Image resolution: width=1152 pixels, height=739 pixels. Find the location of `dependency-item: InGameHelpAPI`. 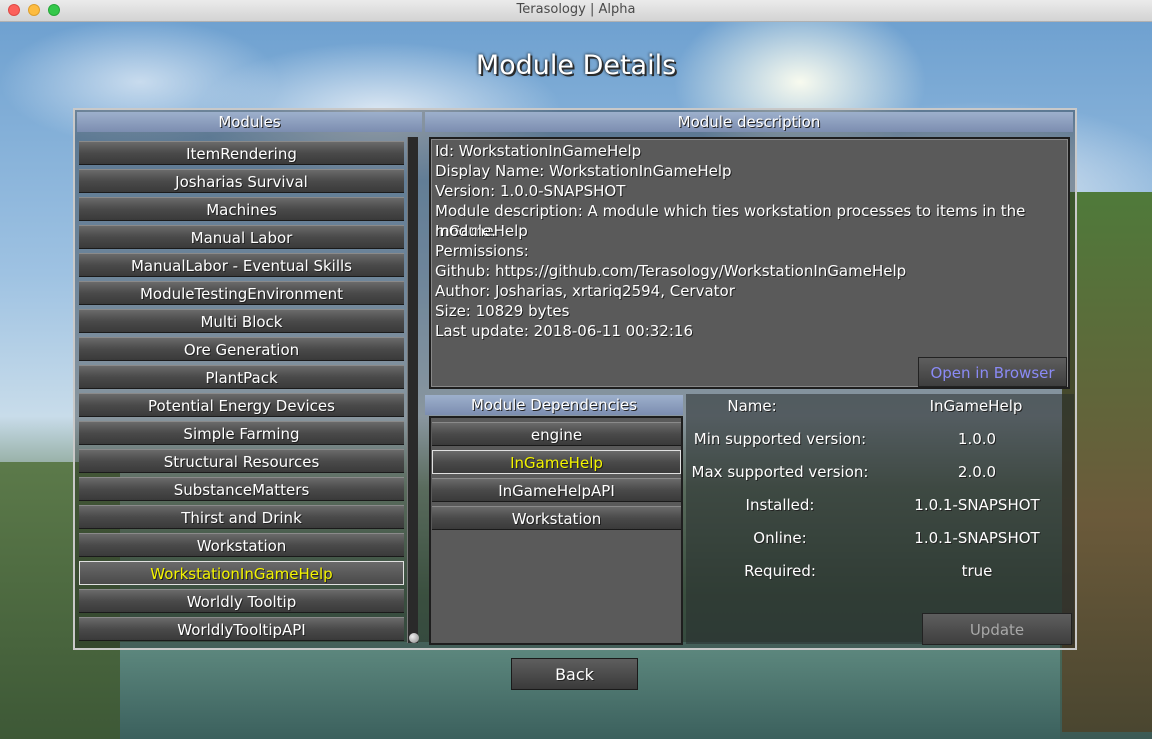

dependency-item: InGameHelpAPI is located at coordinates (556, 490).